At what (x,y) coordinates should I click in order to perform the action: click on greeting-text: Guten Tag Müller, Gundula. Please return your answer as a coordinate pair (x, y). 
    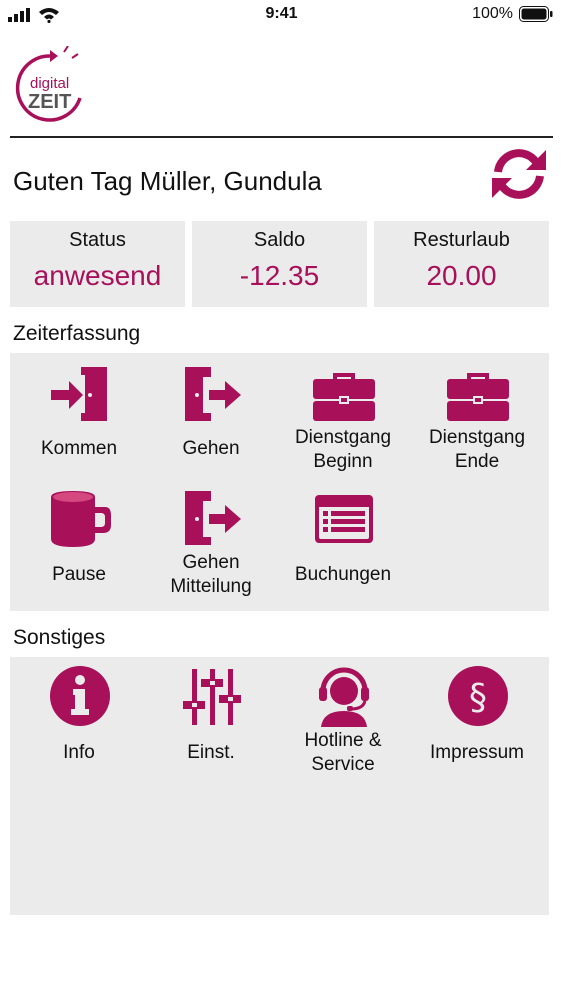
    Looking at the image, I should click on (167, 181).